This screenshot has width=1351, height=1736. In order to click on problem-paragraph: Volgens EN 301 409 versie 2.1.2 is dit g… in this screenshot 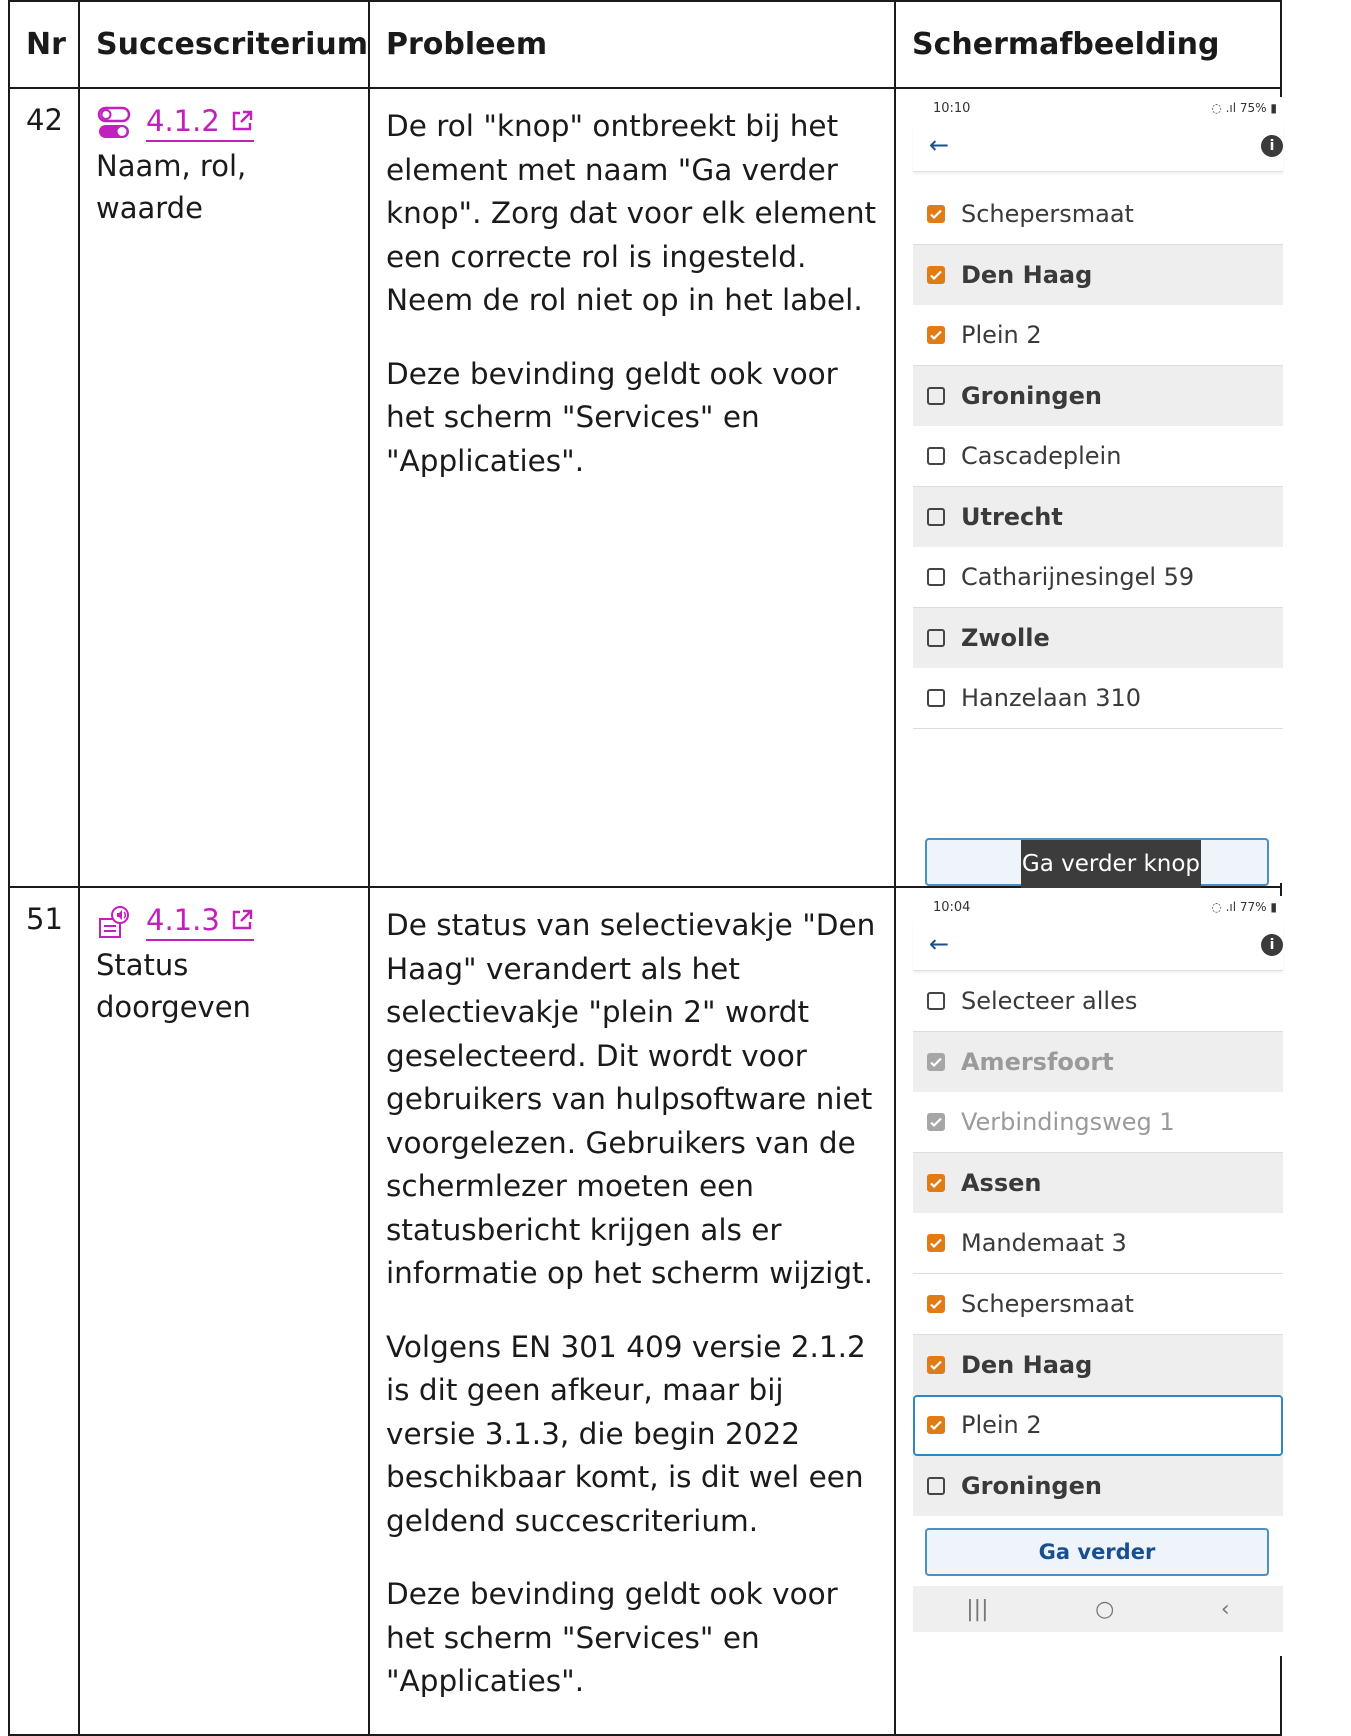, I will do `click(625, 1433)`.